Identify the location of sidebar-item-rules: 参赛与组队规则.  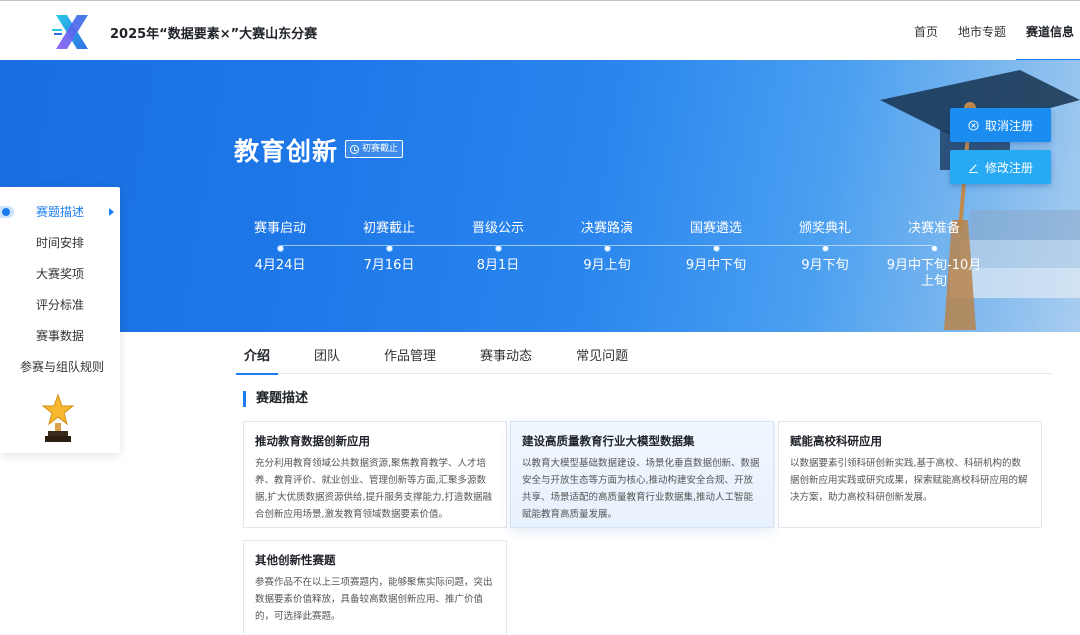
(60, 367).